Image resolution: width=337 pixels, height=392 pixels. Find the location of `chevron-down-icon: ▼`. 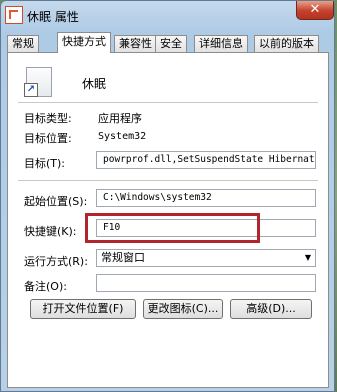

chevron-down-icon: ▼ is located at coordinates (307, 257).